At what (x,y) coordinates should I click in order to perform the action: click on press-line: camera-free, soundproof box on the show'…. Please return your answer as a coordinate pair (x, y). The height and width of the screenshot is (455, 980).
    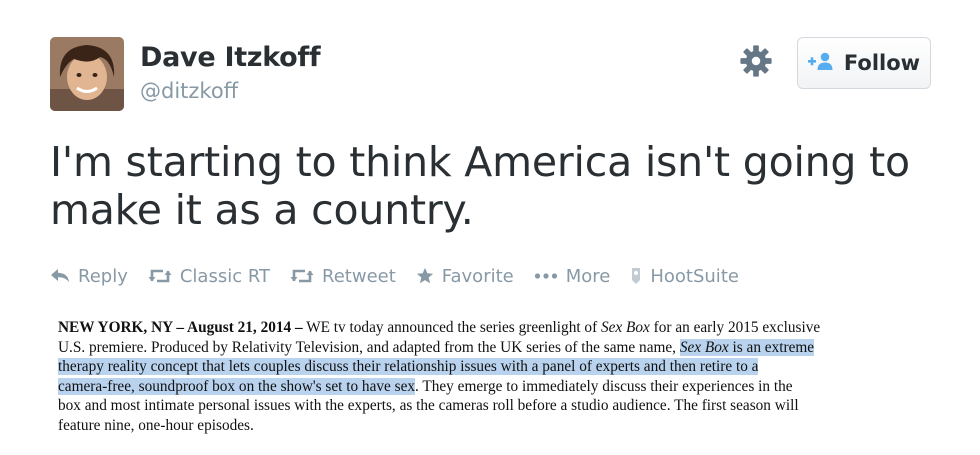
    Looking at the image, I should click on (483, 387).